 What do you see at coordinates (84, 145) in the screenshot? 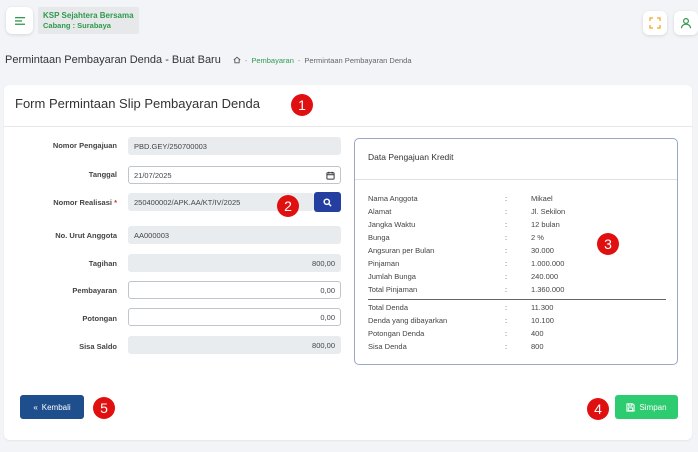
I see `nomor-pengajuan-label: Nomor Pengajuan` at bounding box center [84, 145].